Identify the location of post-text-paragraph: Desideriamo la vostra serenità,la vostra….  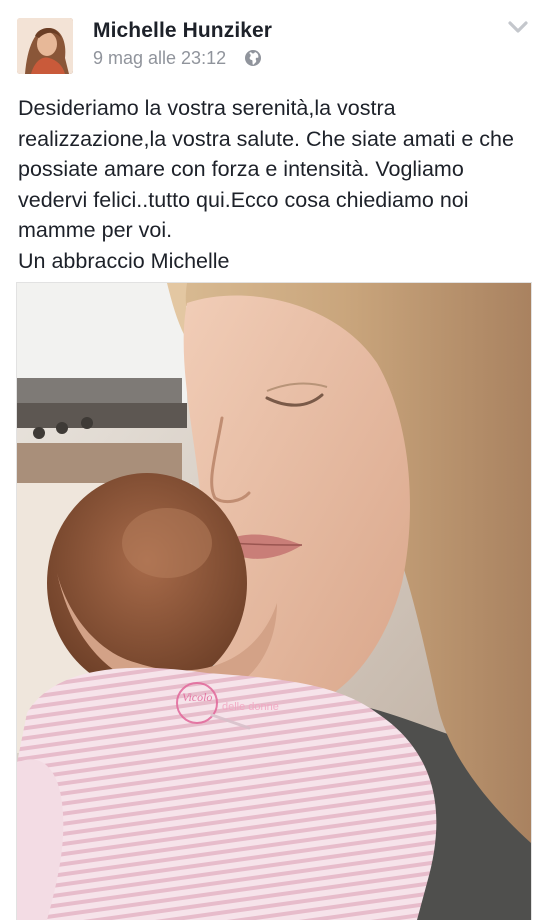
(266, 169).